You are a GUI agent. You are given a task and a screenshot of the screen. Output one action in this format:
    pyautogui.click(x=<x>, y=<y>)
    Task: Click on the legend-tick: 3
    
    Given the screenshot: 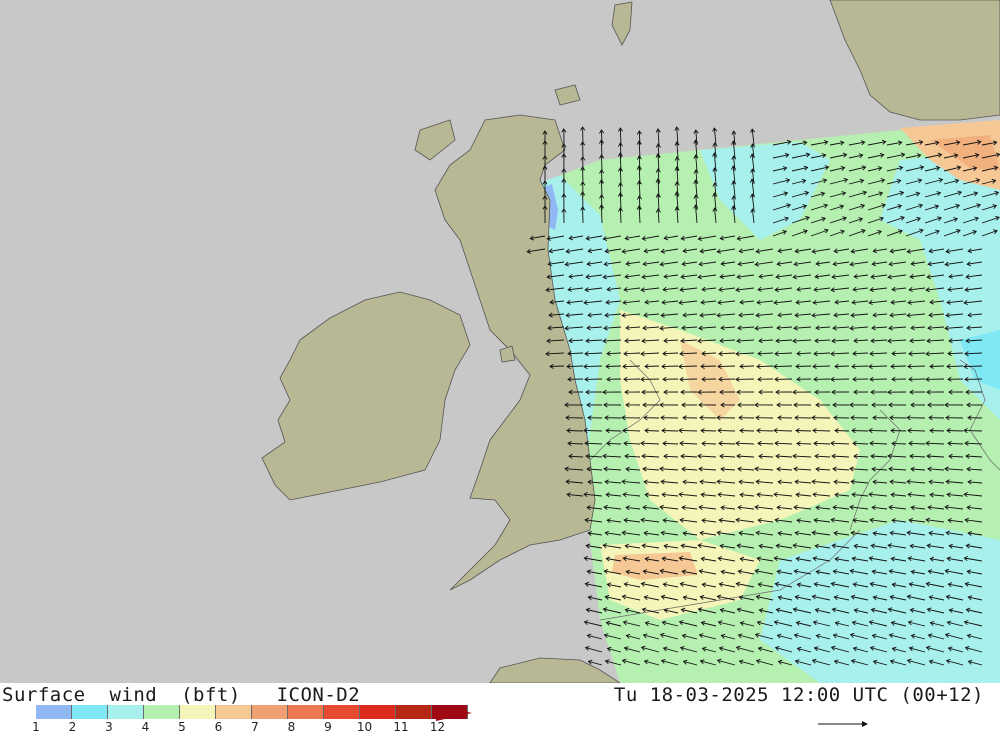 What is the action you would take?
    pyautogui.click(x=109, y=727)
    